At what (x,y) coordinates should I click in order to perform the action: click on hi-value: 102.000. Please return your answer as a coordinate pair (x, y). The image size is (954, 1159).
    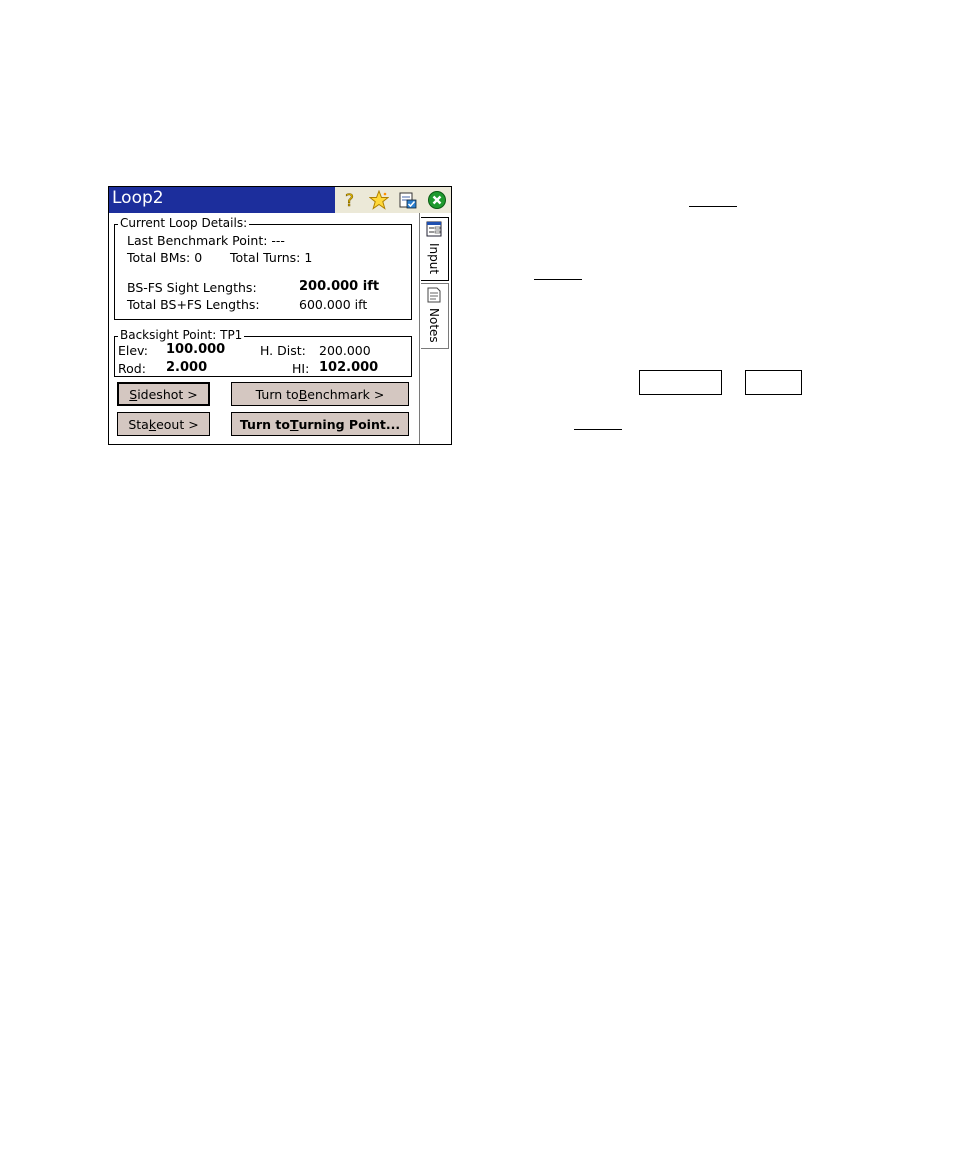
    Looking at the image, I should click on (349, 367).